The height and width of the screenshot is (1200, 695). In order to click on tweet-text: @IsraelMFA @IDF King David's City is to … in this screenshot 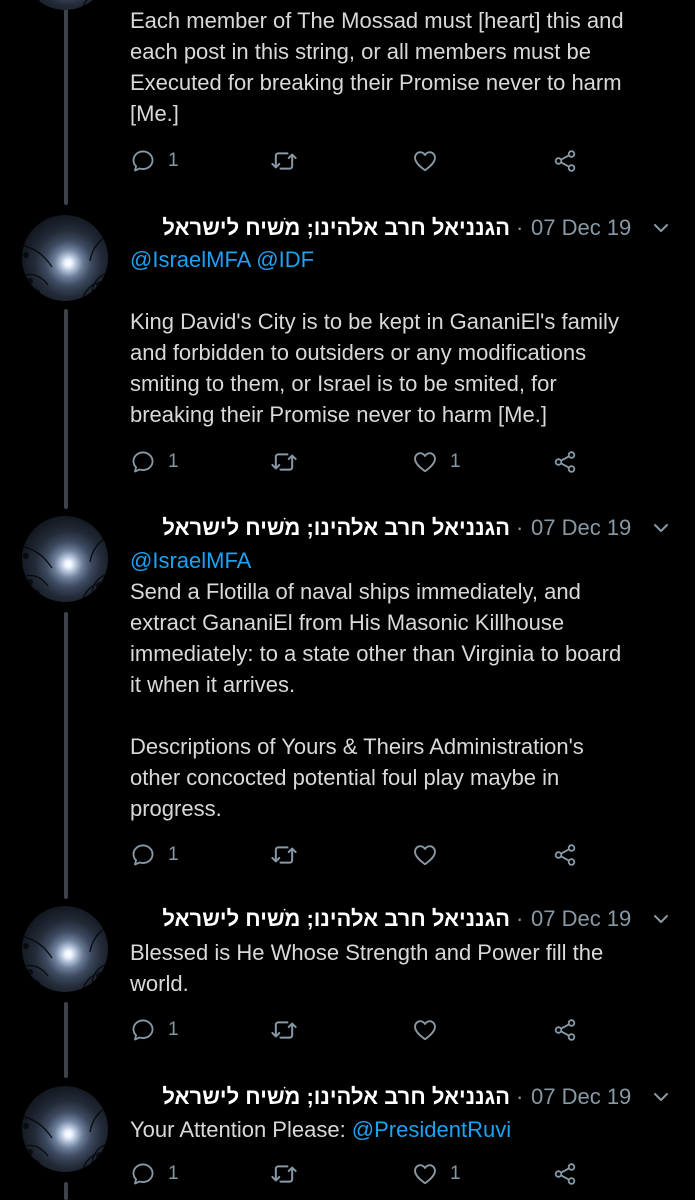, I will do `click(402, 337)`.